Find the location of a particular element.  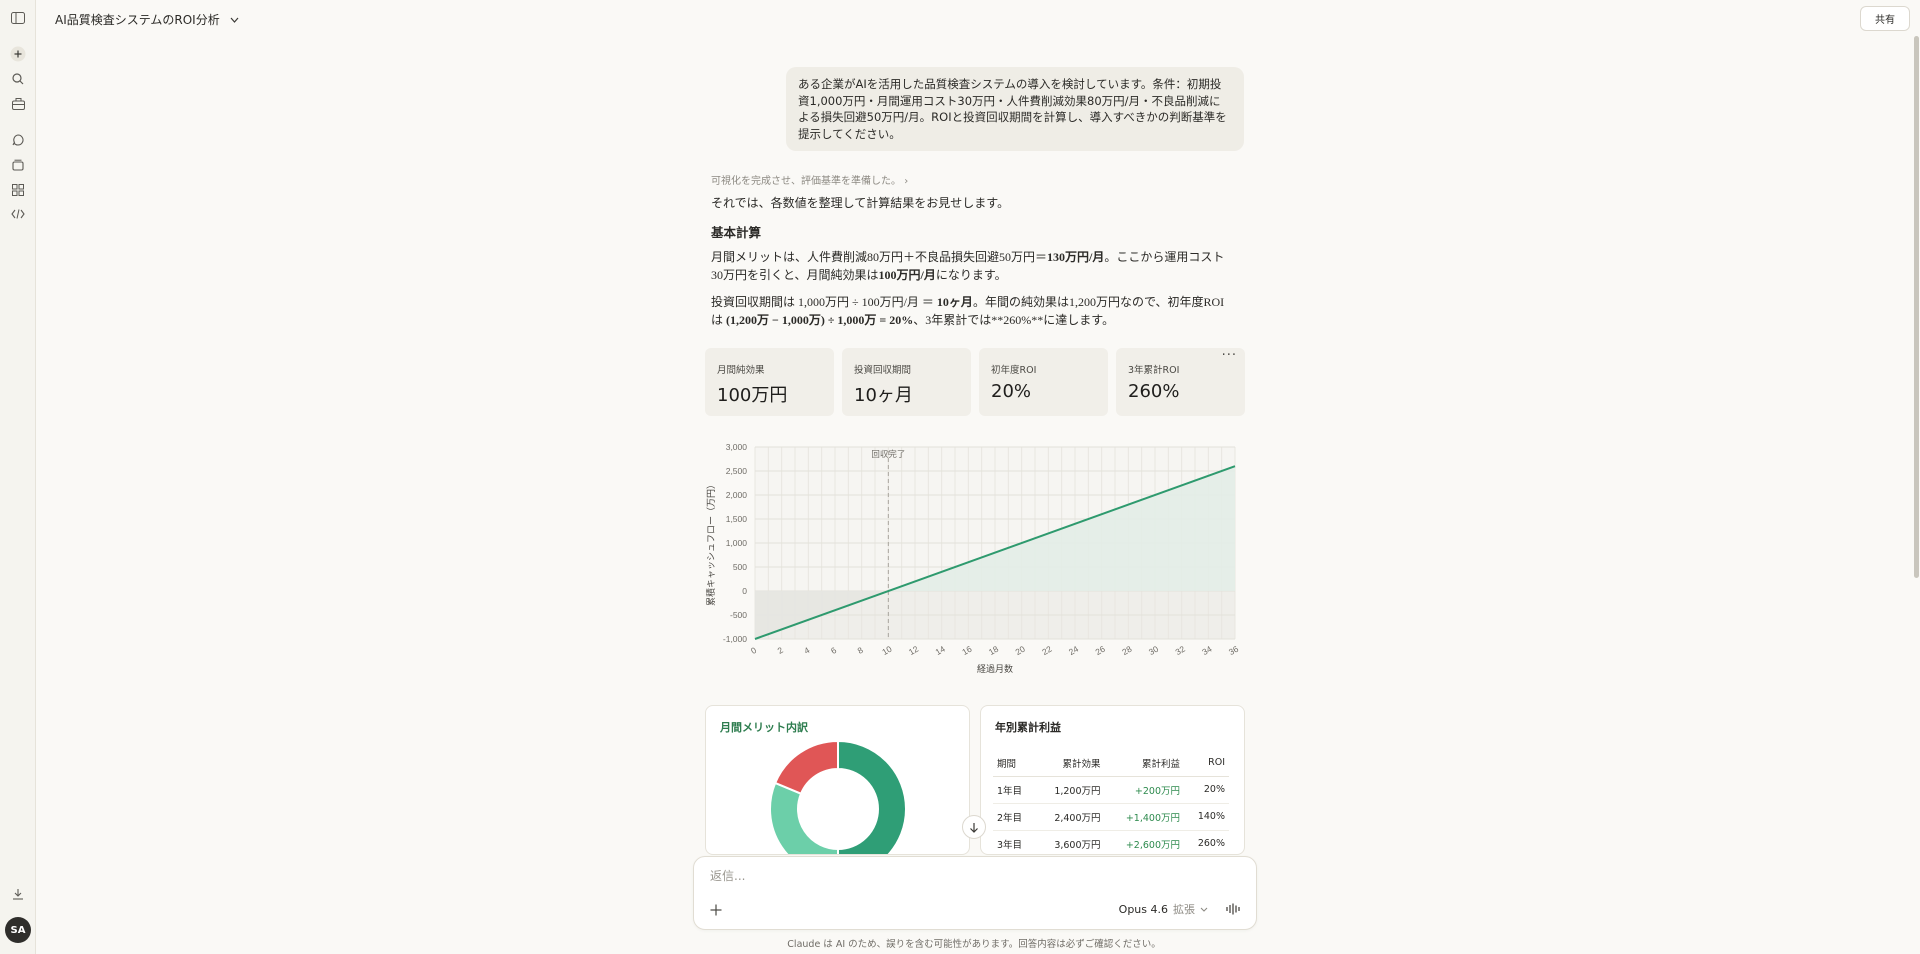

table-cell: 3年目 is located at coordinates (1014, 842).